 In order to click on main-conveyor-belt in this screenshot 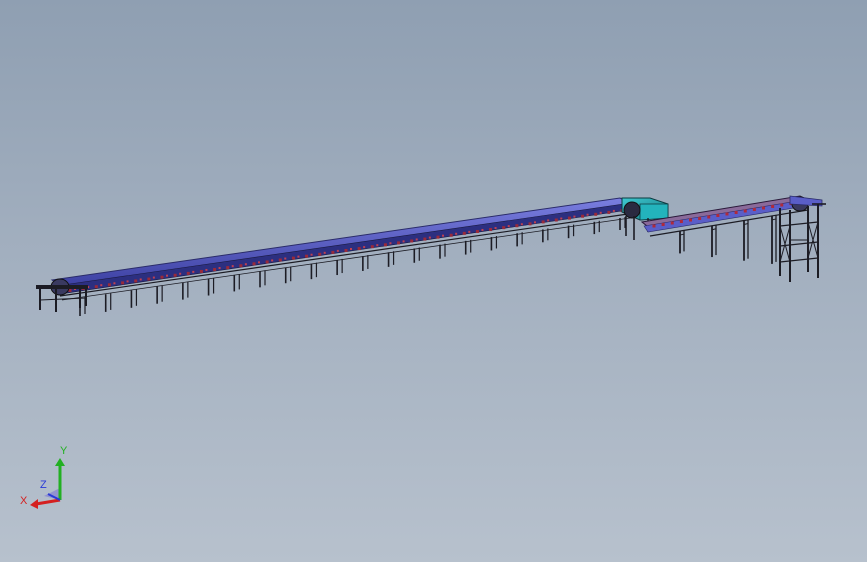, I will do `click(344, 249)`.